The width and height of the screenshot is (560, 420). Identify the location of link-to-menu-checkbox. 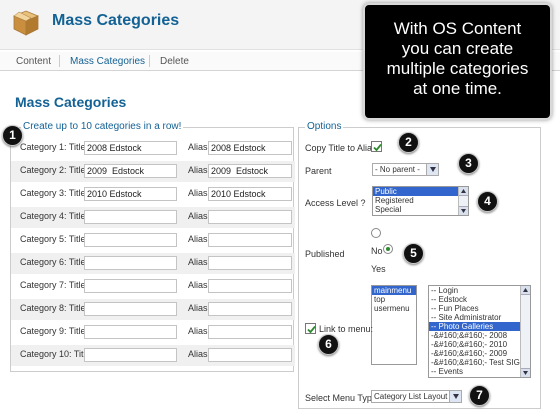
(310, 328).